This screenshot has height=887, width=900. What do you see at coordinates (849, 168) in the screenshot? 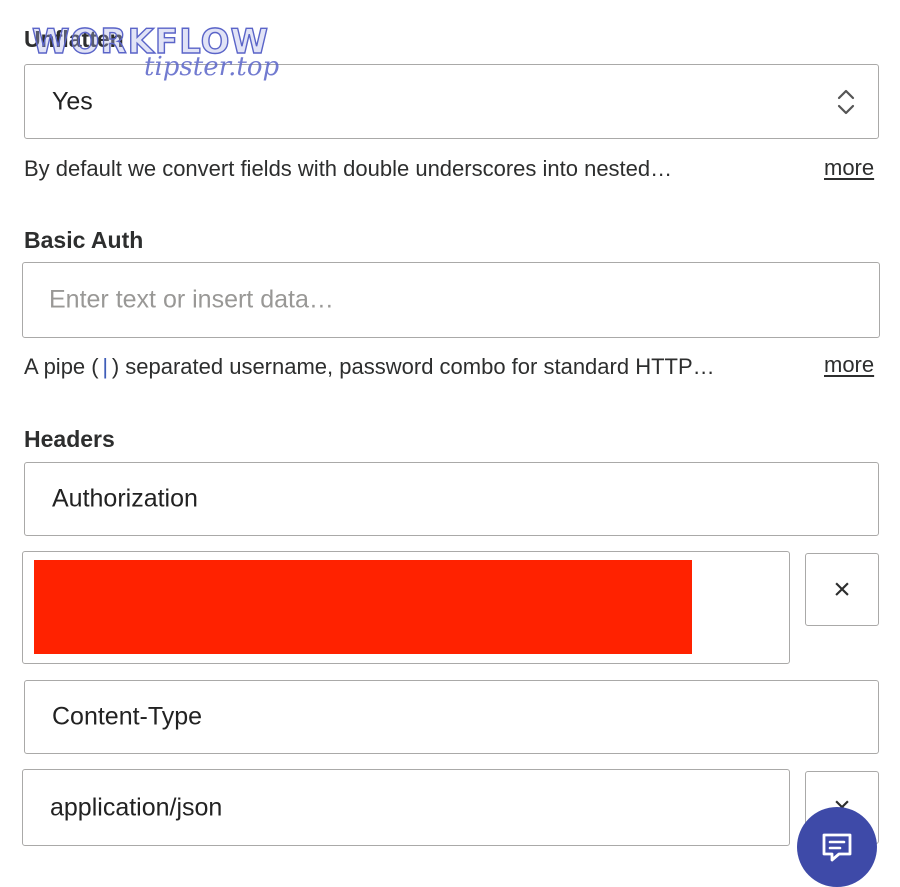
I see `unflatten-more-link: more` at bounding box center [849, 168].